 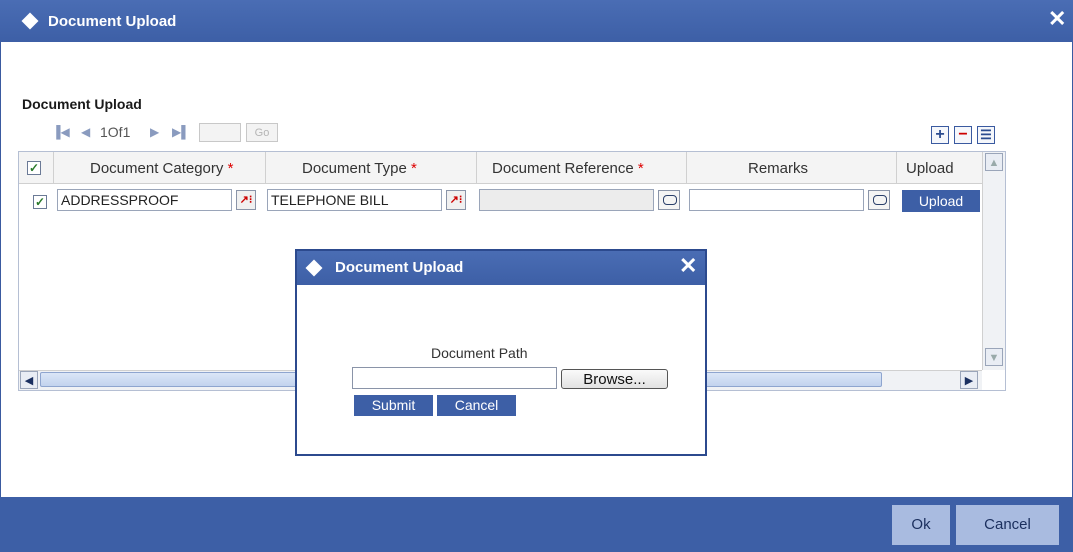 I want to click on upload-button: Upload, so click(x=941, y=201).